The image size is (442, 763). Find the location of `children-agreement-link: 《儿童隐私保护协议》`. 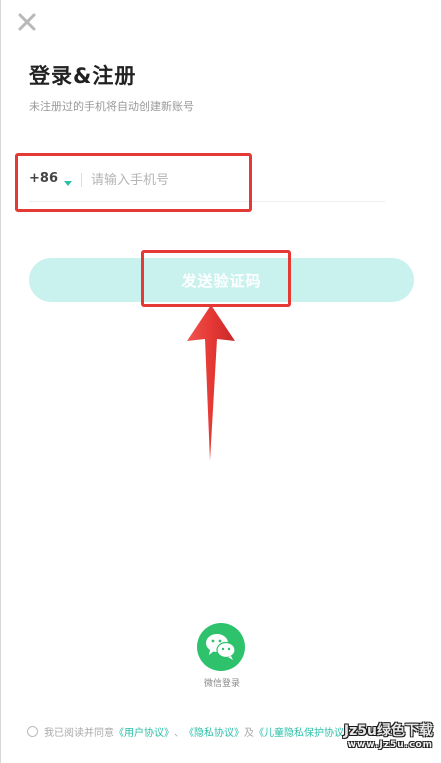

children-agreement-link: 《儿童隐私保护协议》 is located at coordinates (304, 731).